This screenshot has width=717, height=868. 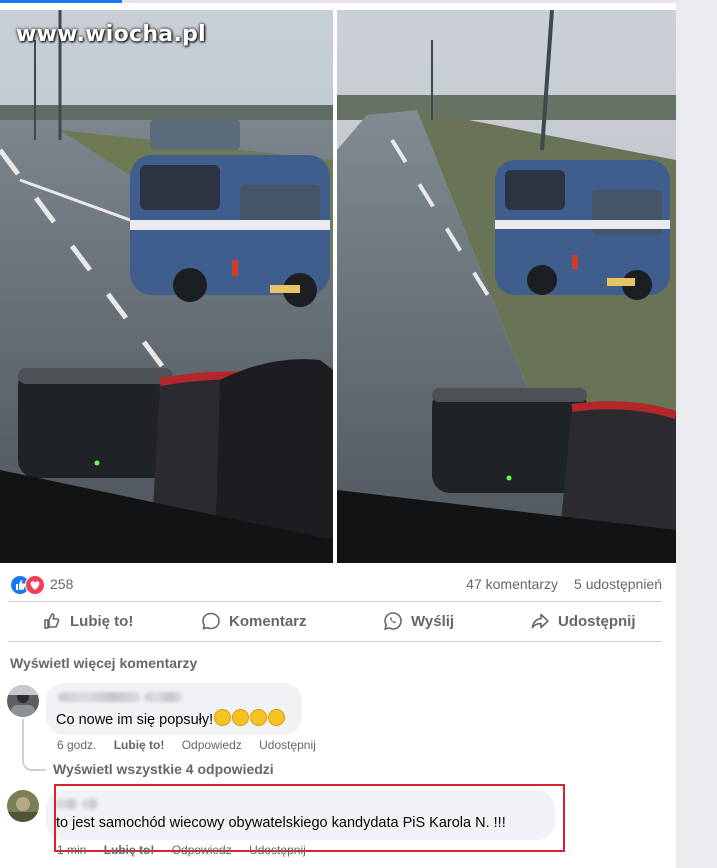 I want to click on watermark: www.wiocha.pl, so click(x=111, y=34).